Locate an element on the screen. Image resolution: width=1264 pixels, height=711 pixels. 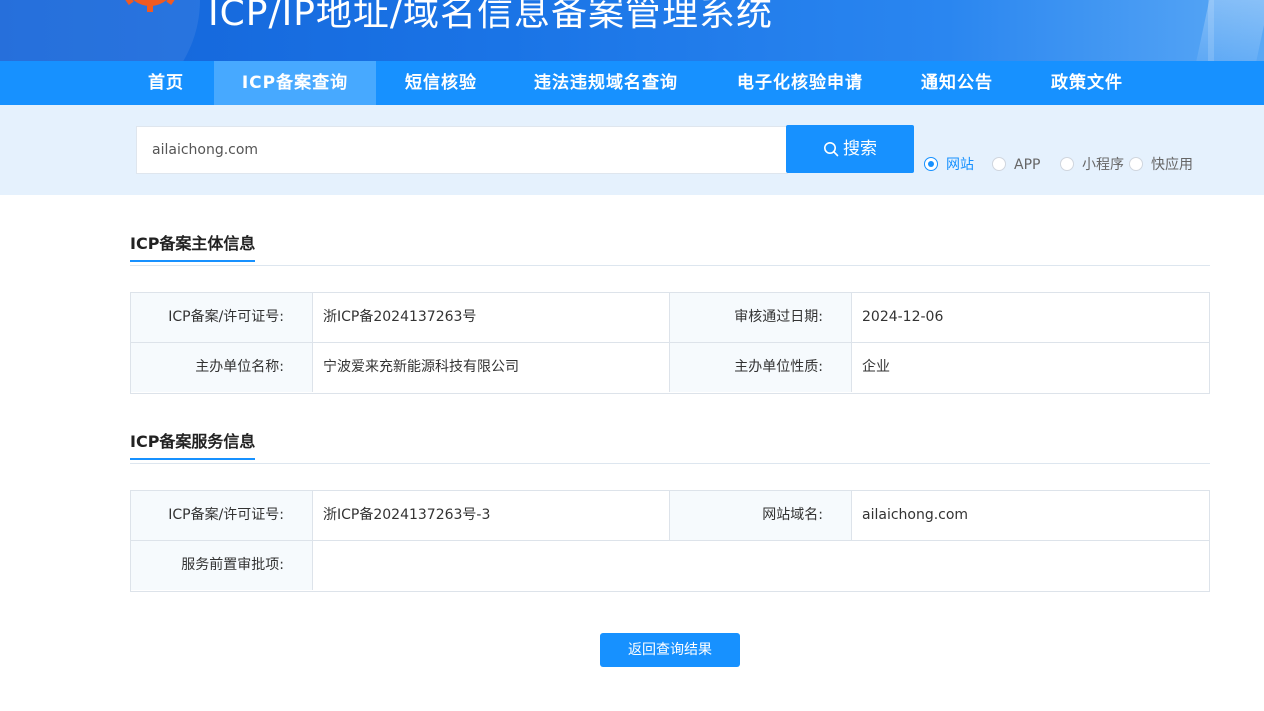
nav-icp-query: ICP备案查询 is located at coordinates (295, 83).